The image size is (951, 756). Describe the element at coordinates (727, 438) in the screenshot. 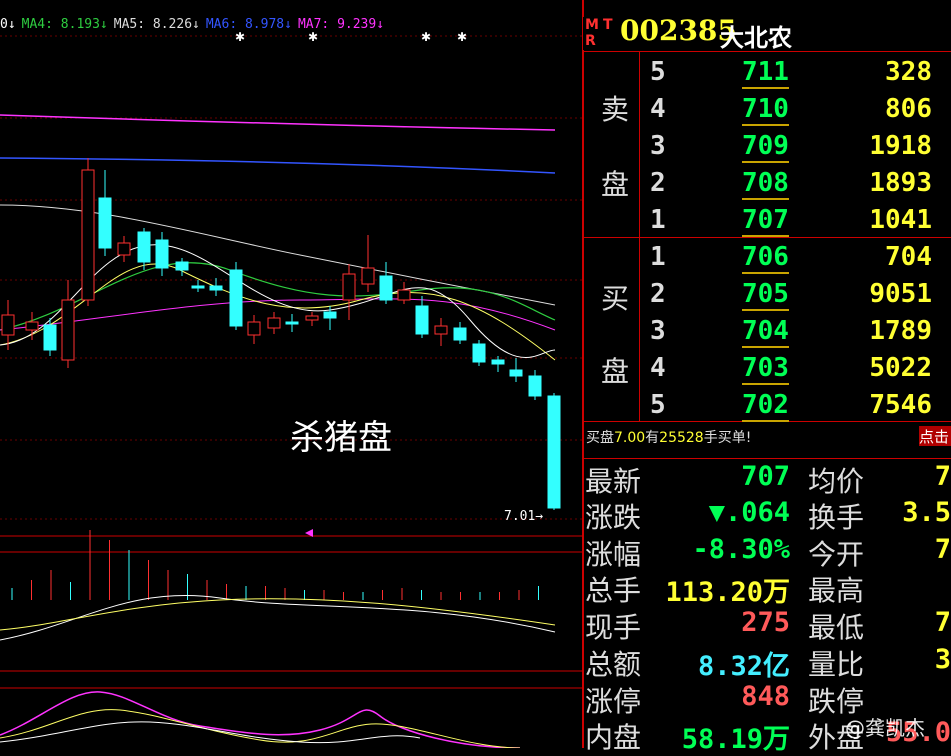

I see `msg-suffix: 手买单!` at that location.